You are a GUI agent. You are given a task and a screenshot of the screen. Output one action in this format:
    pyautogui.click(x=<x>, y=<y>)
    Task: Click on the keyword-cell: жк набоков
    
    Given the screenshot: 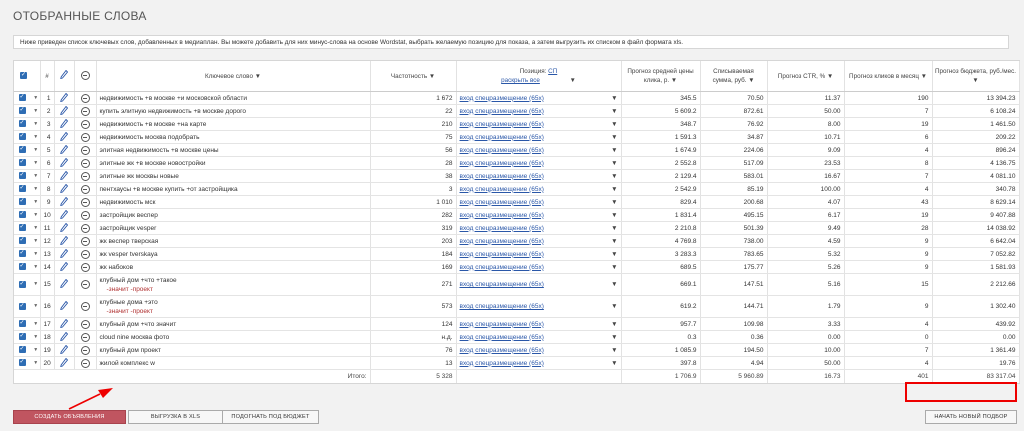 What is the action you would take?
    pyautogui.click(x=233, y=267)
    